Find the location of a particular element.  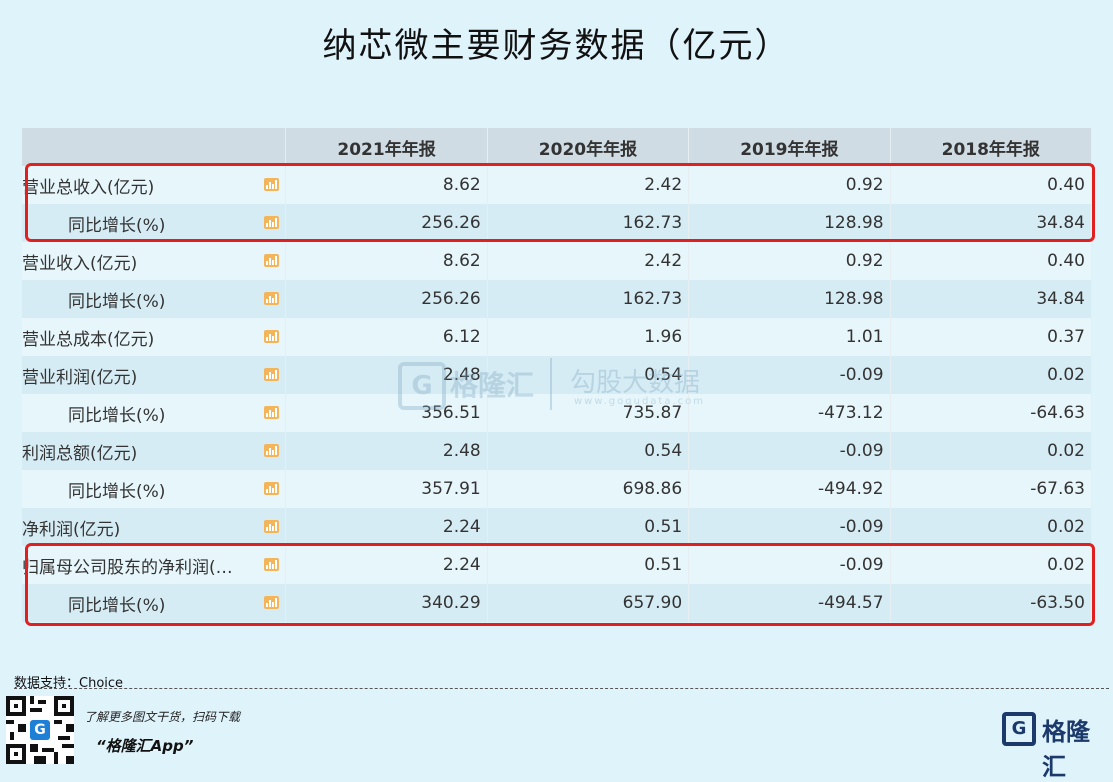

column-header-2020: 2020年年报 is located at coordinates (588, 147).